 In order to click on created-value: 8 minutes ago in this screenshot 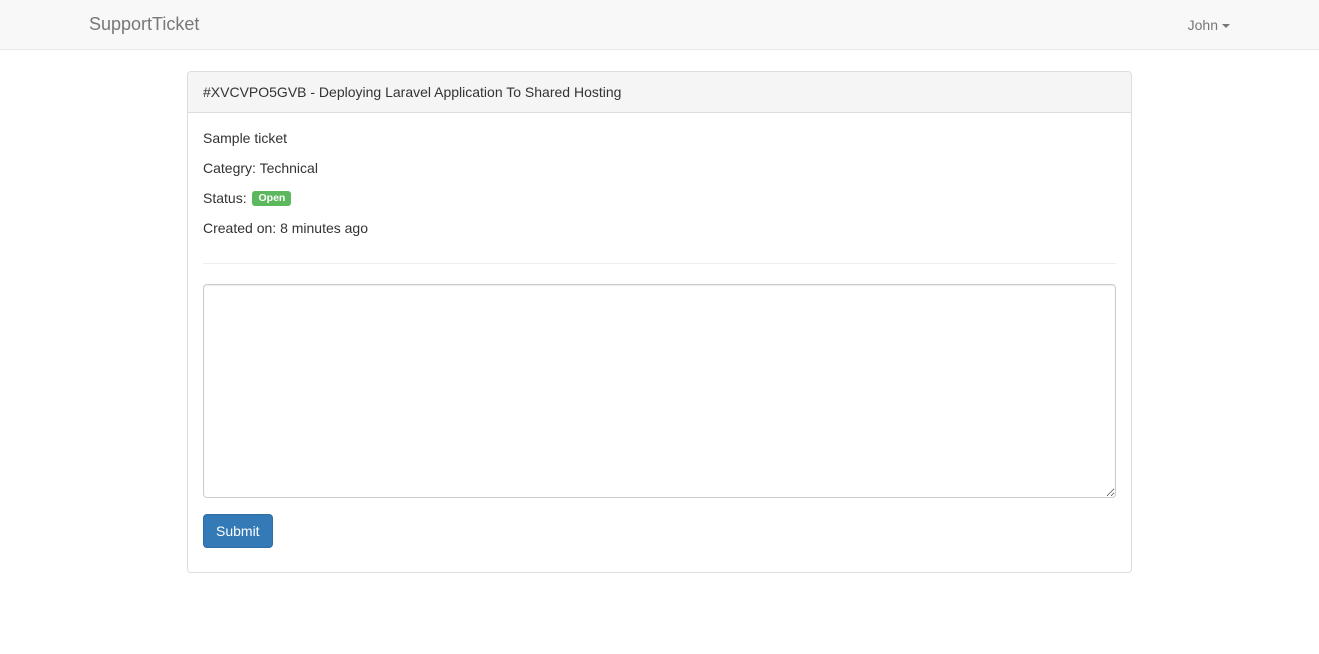, I will do `click(324, 228)`.